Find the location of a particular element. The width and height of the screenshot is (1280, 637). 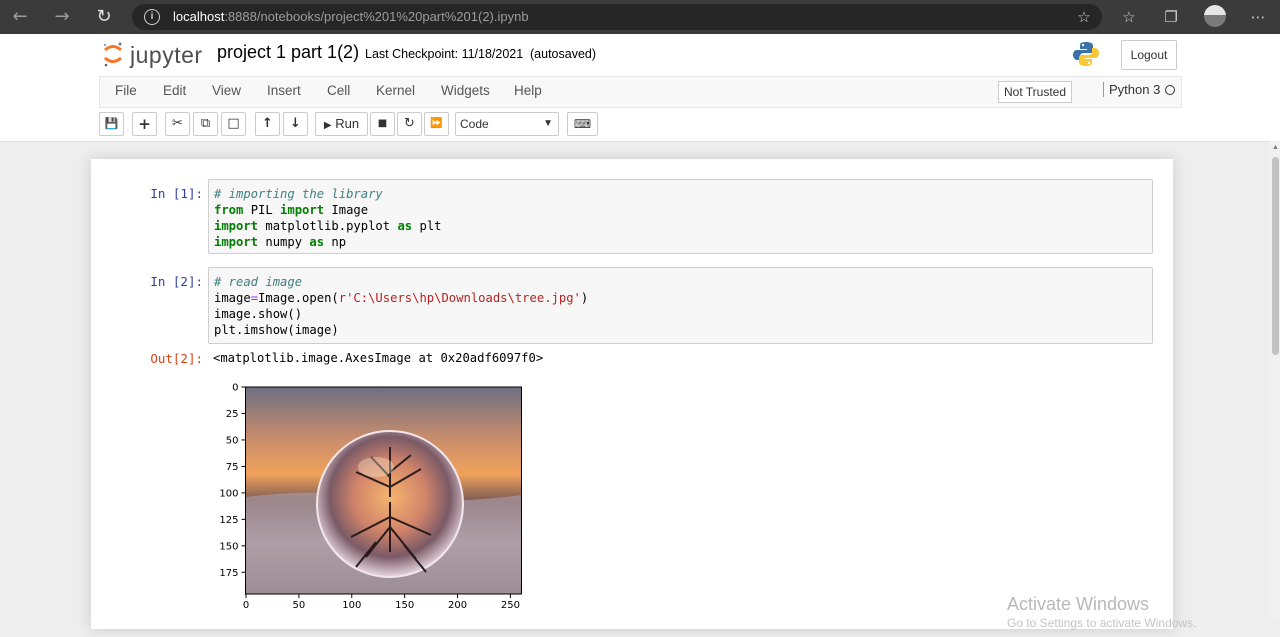

code-line: import matplotlib.pyplot as plt is located at coordinates (680, 226).